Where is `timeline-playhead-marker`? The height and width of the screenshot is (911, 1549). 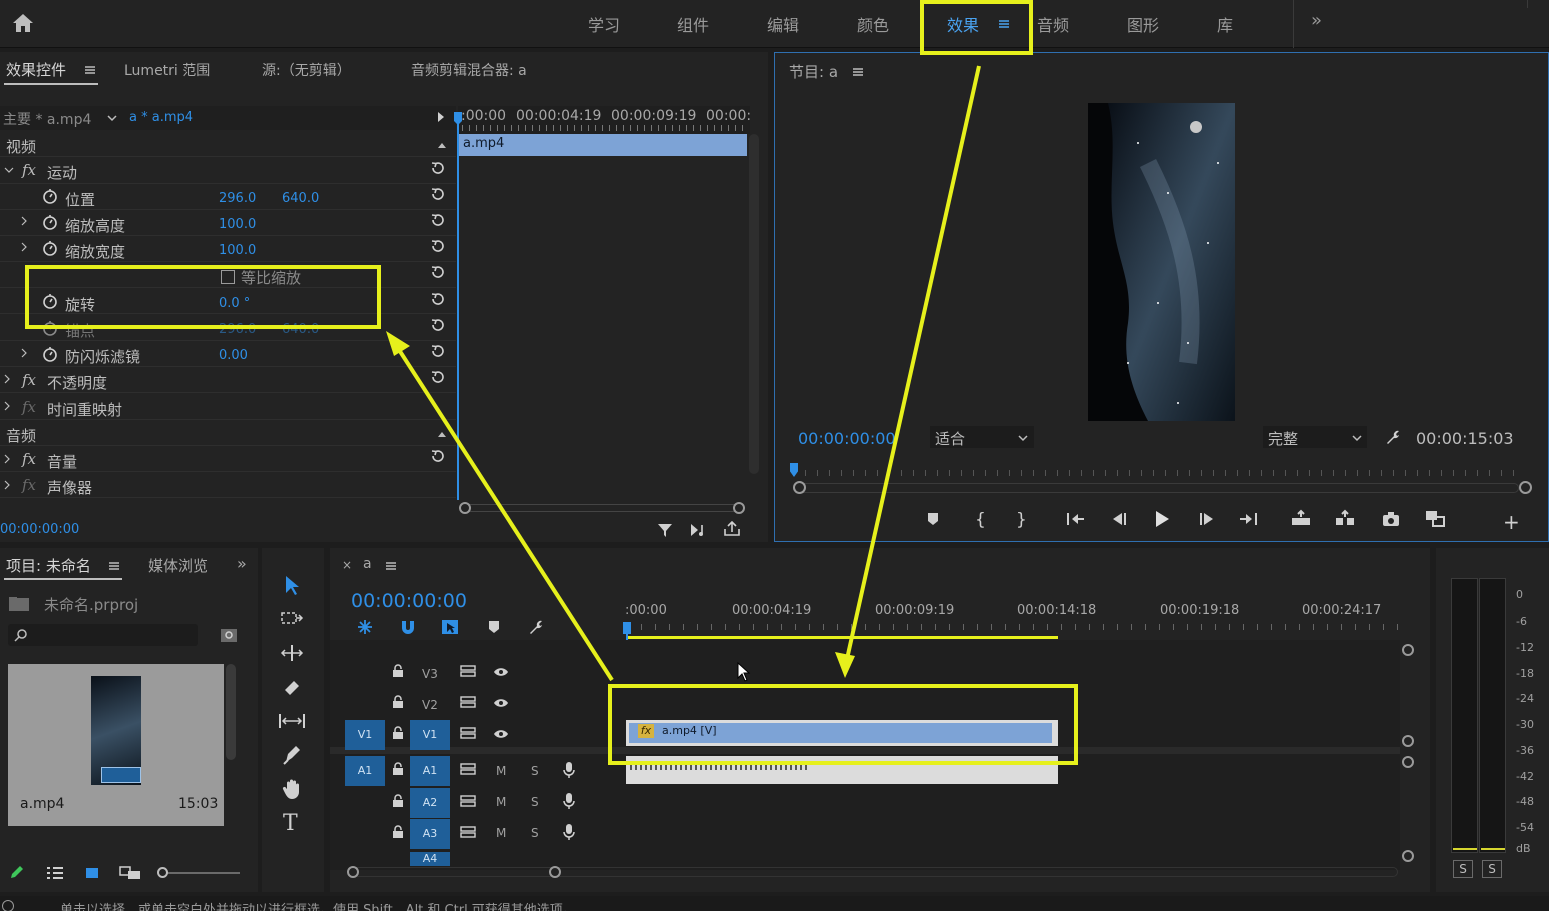 timeline-playhead-marker is located at coordinates (627, 628).